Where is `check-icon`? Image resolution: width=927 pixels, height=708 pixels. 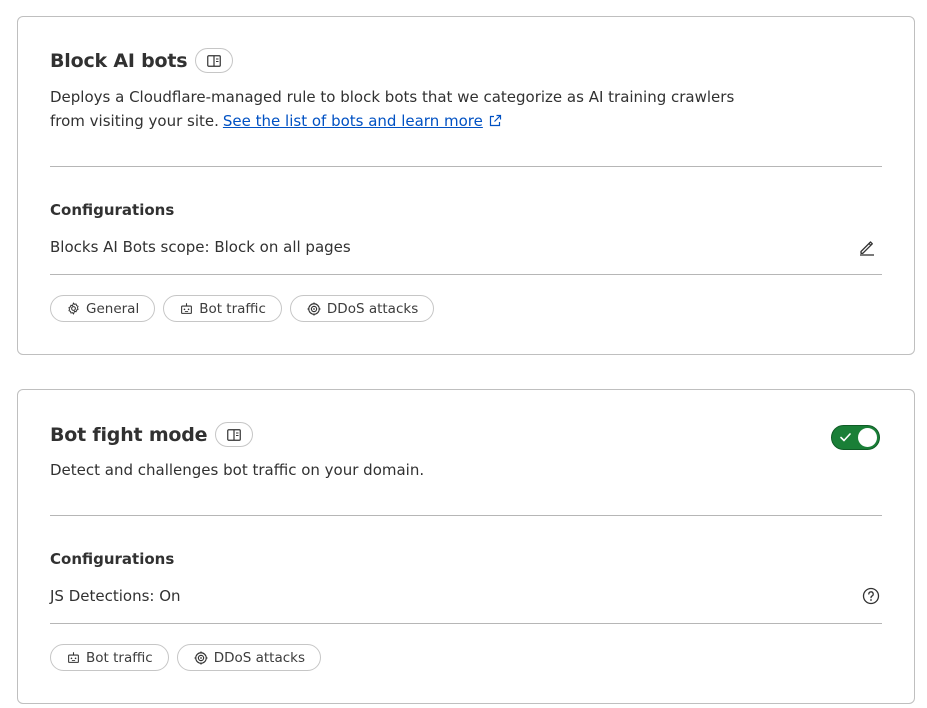 check-icon is located at coordinates (845, 437).